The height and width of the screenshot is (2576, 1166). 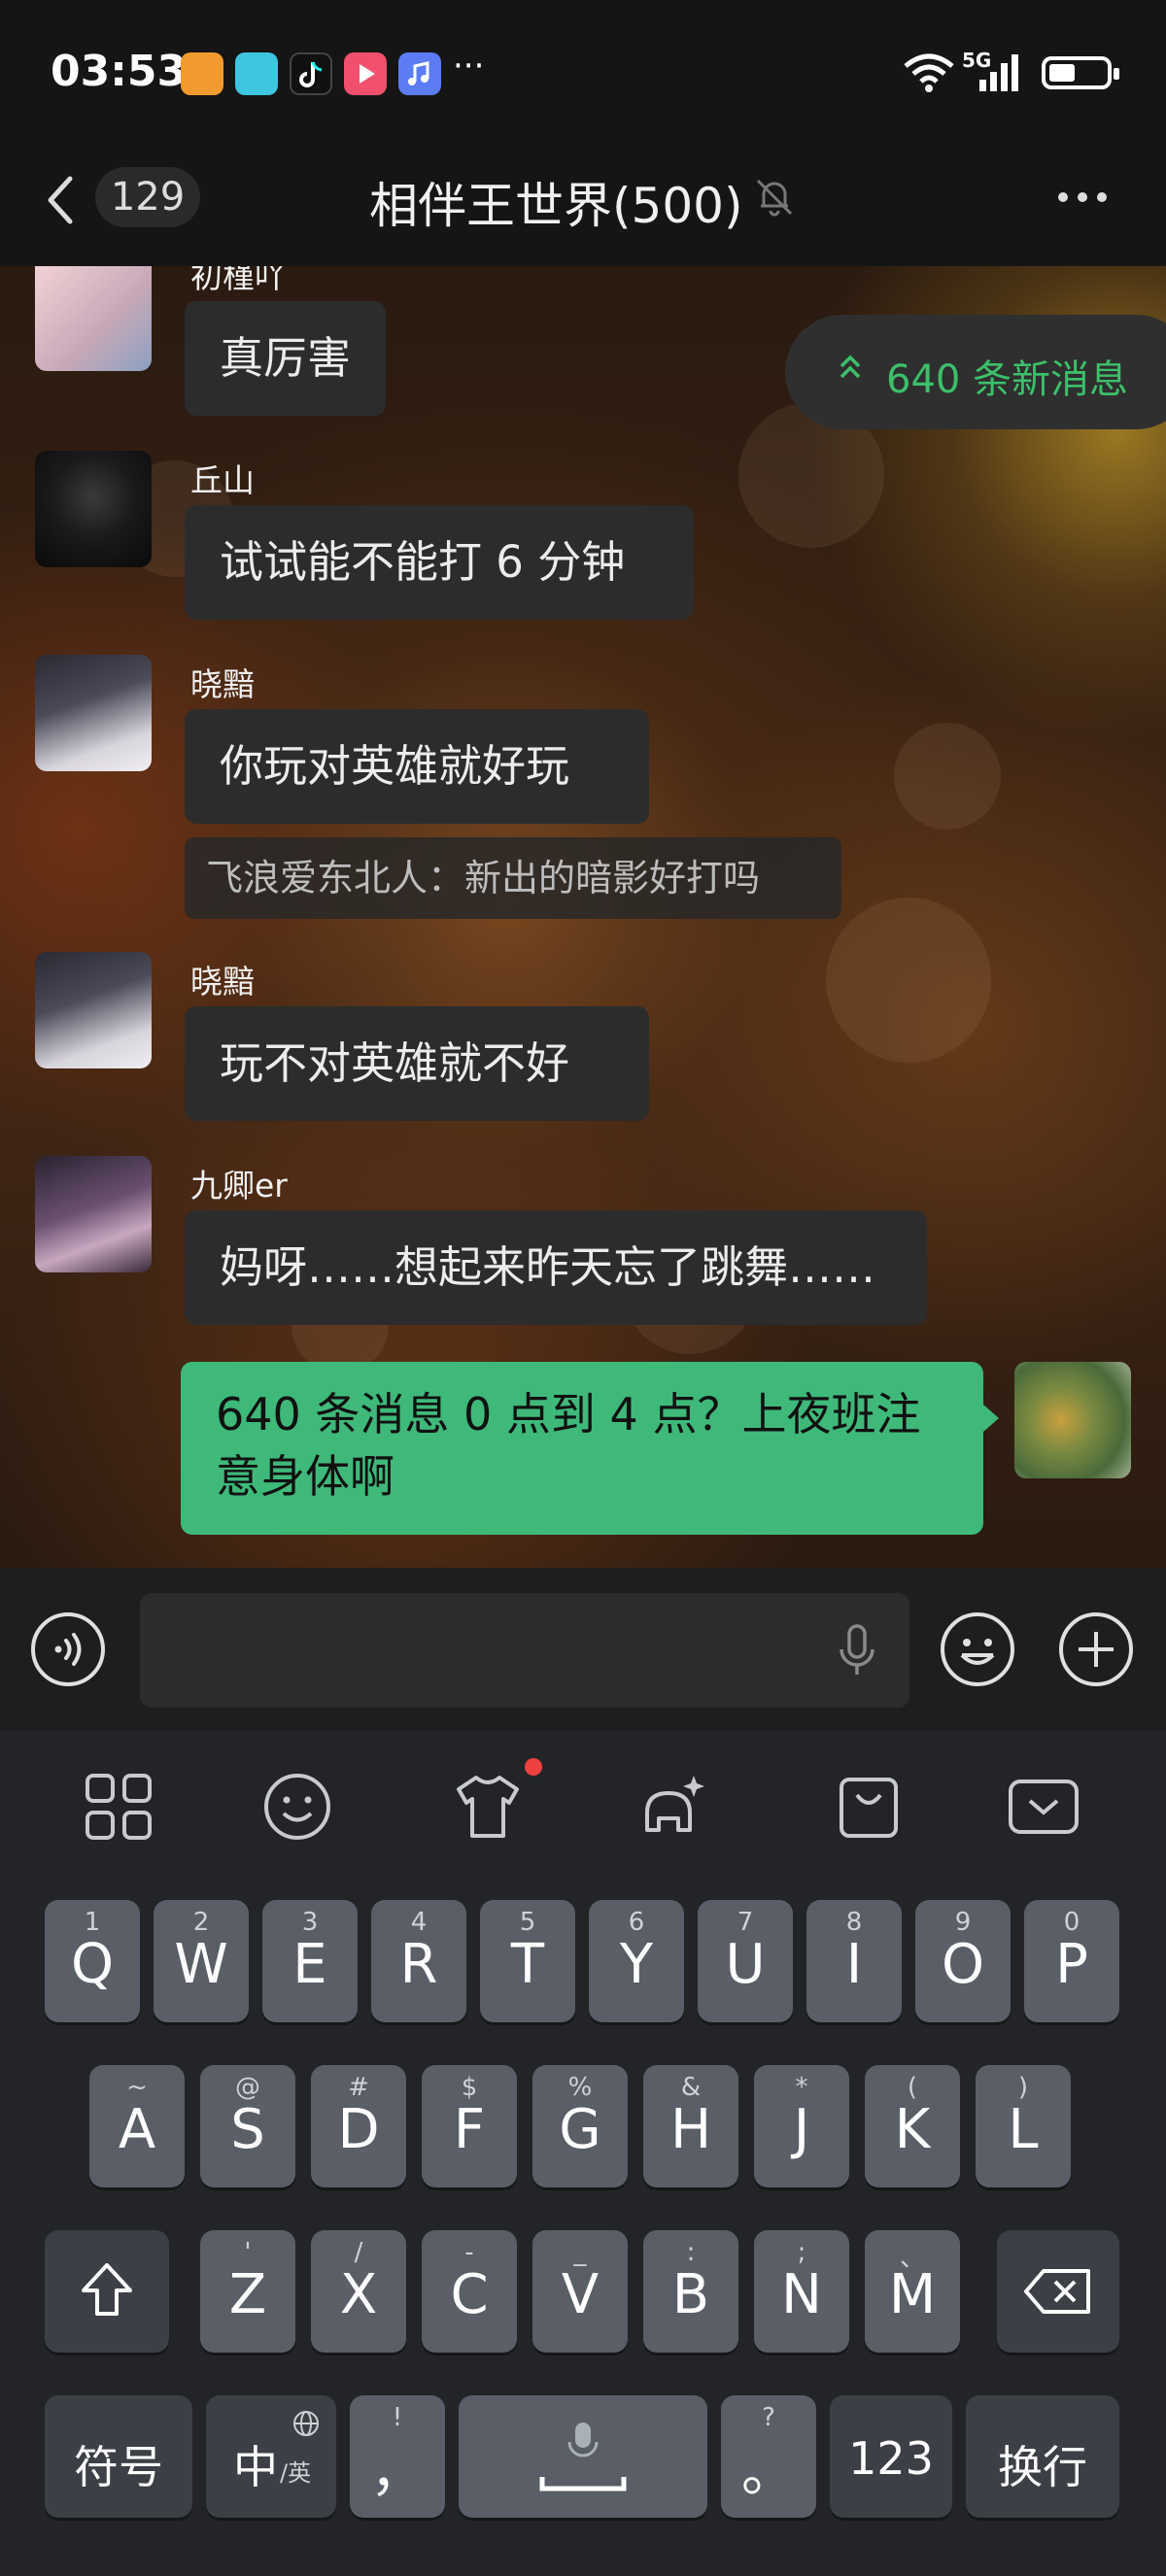 What do you see at coordinates (801, 2291) in the screenshot?
I see `key-n: ; N` at bounding box center [801, 2291].